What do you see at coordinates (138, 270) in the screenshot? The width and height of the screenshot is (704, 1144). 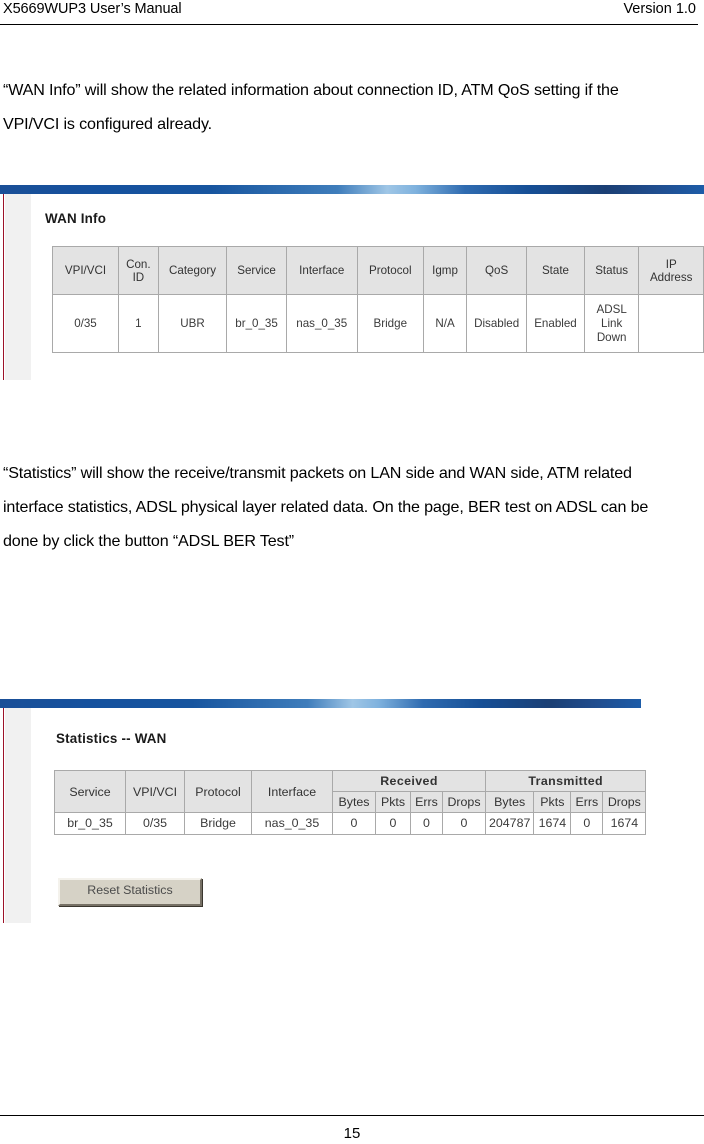 I see `col-header-con-id: Con. ID` at bounding box center [138, 270].